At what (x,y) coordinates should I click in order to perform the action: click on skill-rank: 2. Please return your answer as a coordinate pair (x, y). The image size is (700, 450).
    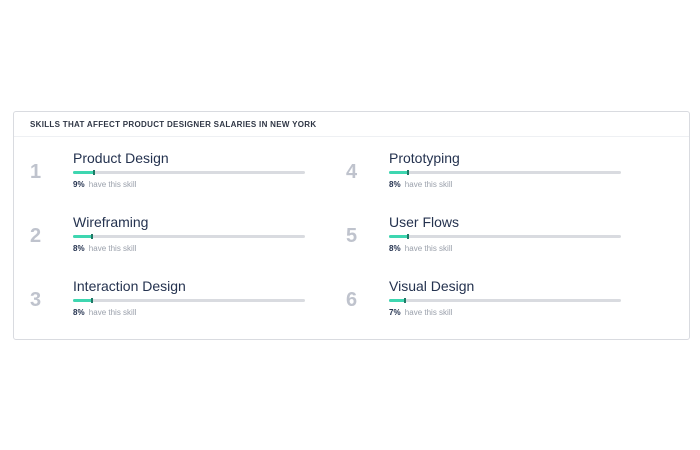
    Looking at the image, I should click on (36, 236).